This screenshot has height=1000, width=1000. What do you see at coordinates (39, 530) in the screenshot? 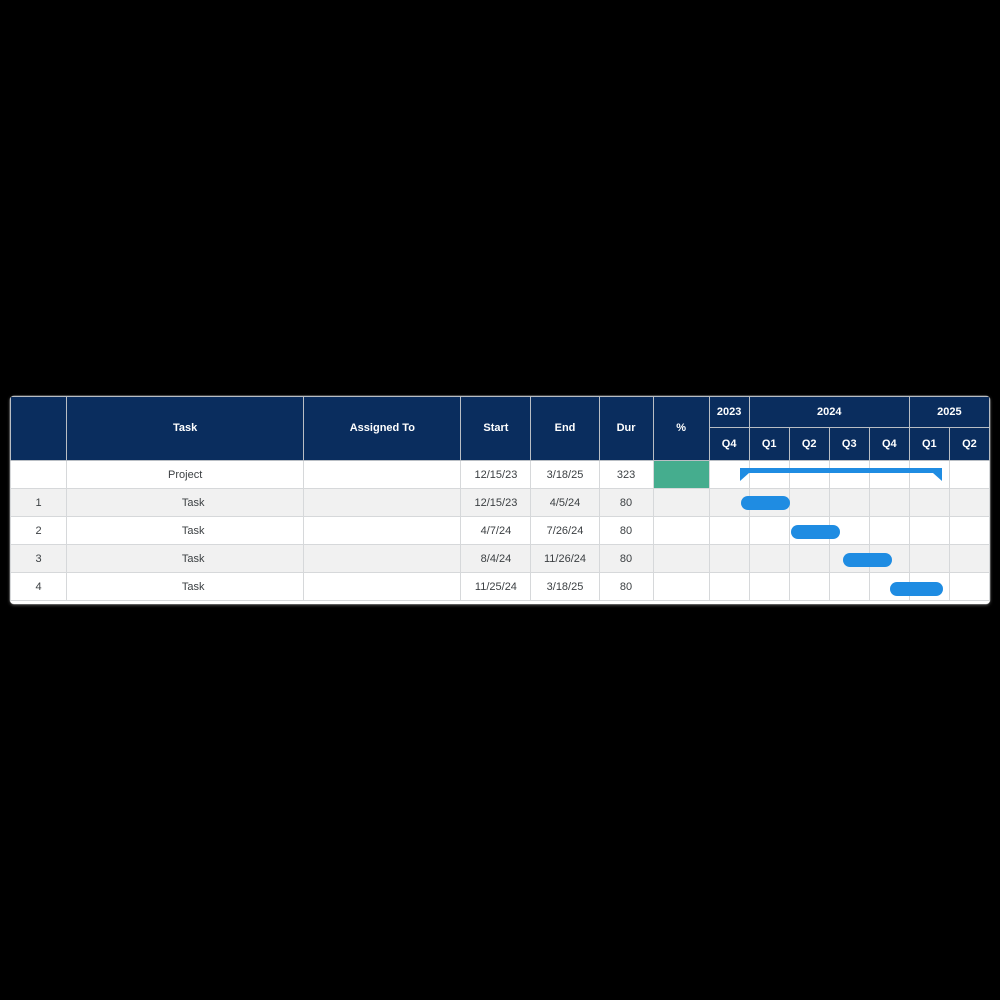
I see `row-number-cell: 2` at bounding box center [39, 530].